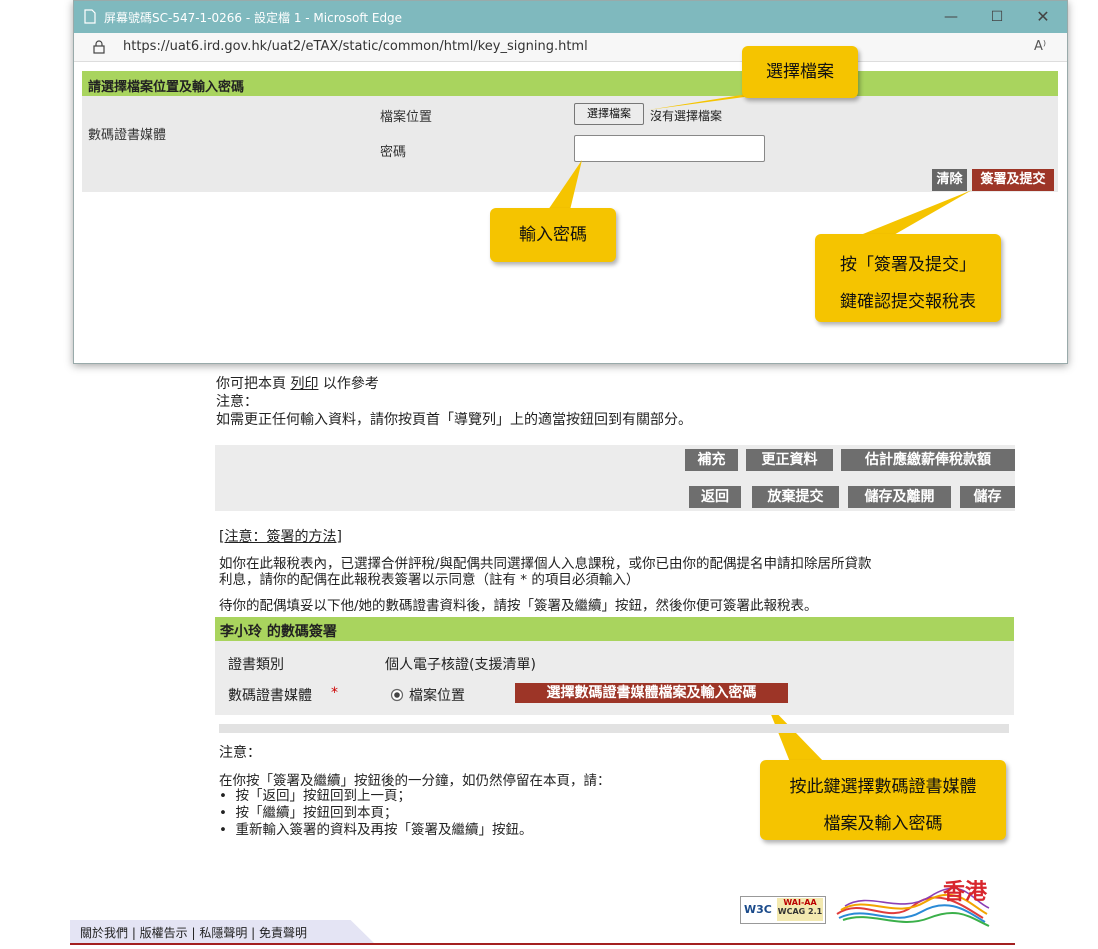 The height and width of the screenshot is (949, 1098). What do you see at coordinates (908, 302) in the screenshot?
I see `callout-submit-line2: 鍵確認提交報稅表` at bounding box center [908, 302].